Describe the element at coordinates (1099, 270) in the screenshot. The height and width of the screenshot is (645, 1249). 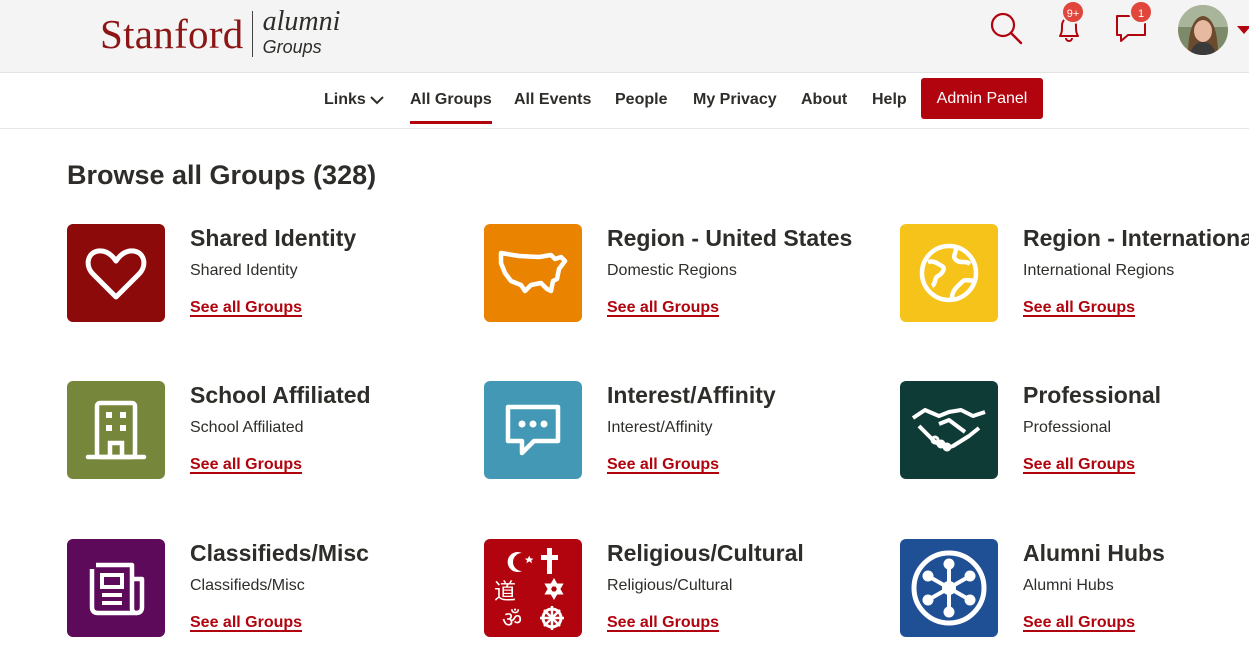
I see `category-subtitle: International Regions` at that location.